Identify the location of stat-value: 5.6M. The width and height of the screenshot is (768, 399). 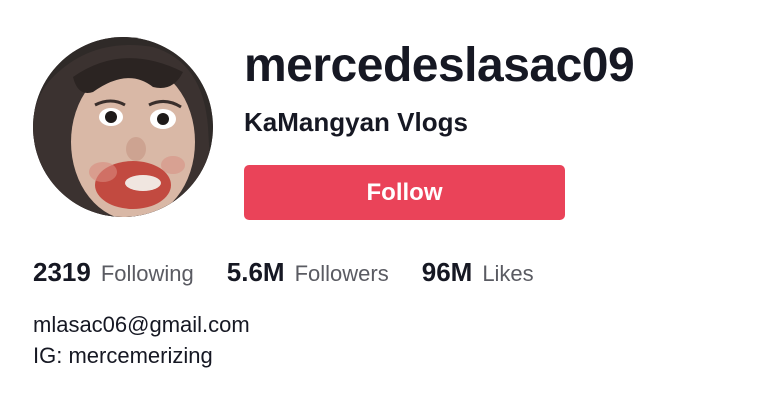
(255, 272).